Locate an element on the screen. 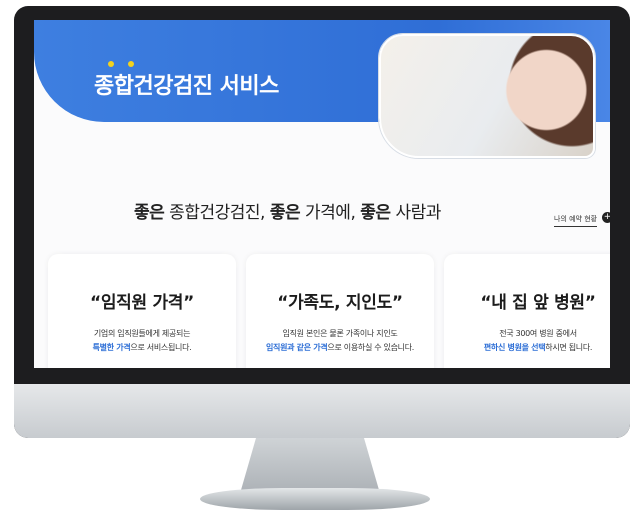 The height and width of the screenshot is (525, 636). monitor-chin is located at coordinates (322, 411).